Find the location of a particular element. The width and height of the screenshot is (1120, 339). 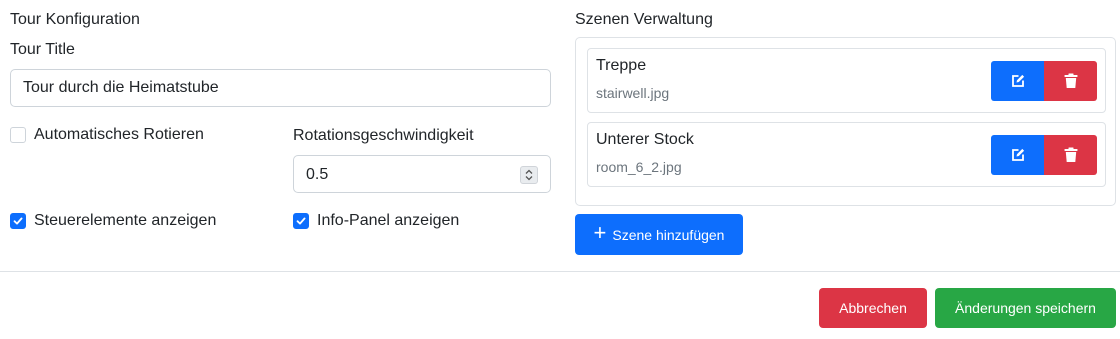

info-panel-option: Info-Panel anzeigen is located at coordinates (376, 221).